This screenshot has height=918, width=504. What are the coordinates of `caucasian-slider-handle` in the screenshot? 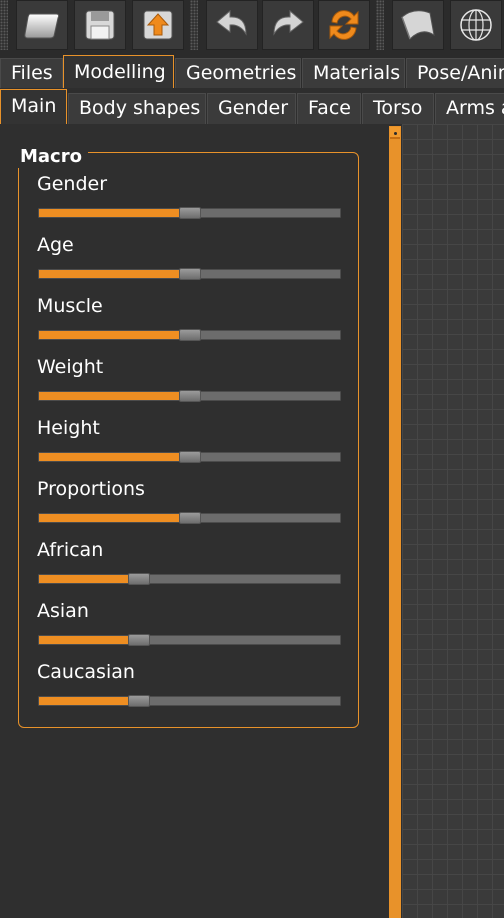 It's located at (139, 701).